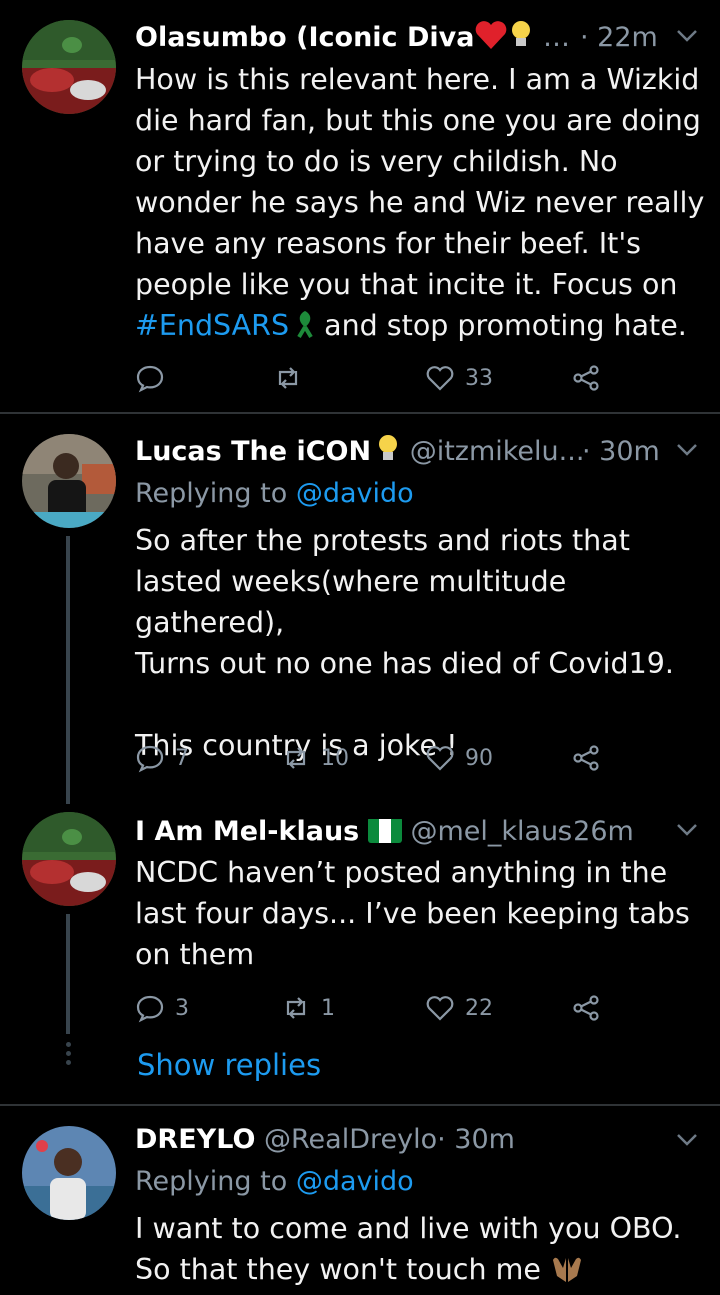 The height and width of the screenshot is (1295, 720). Describe the element at coordinates (315, 758) in the screenshot. I see `retweet-button: 10` at that location.